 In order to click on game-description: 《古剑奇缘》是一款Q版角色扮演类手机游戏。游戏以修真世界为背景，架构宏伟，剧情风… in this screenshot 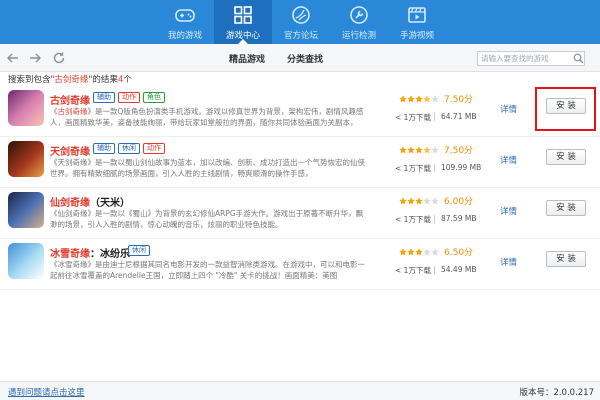, I will do `click(209, 117)`.